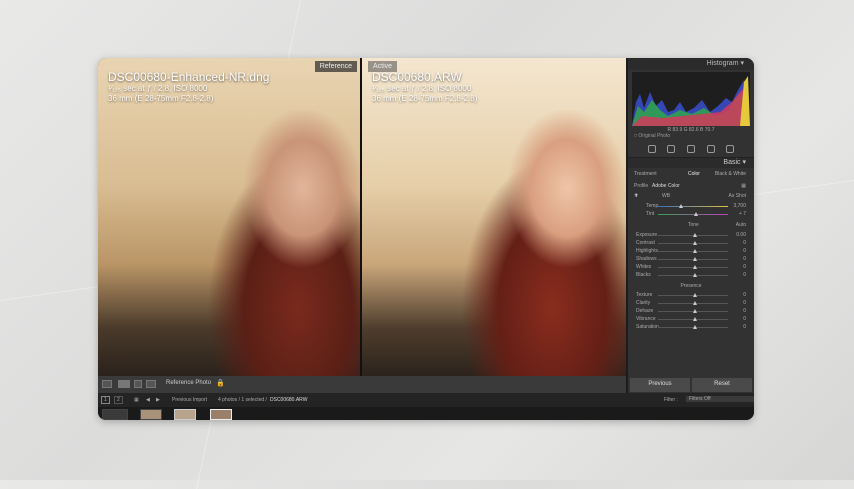 The height and width of the screenshot is (489, 854). Describe the element at coordinates (730, 174) in the screenshot. I see `treatment-bw-button: Black & White` at that location.